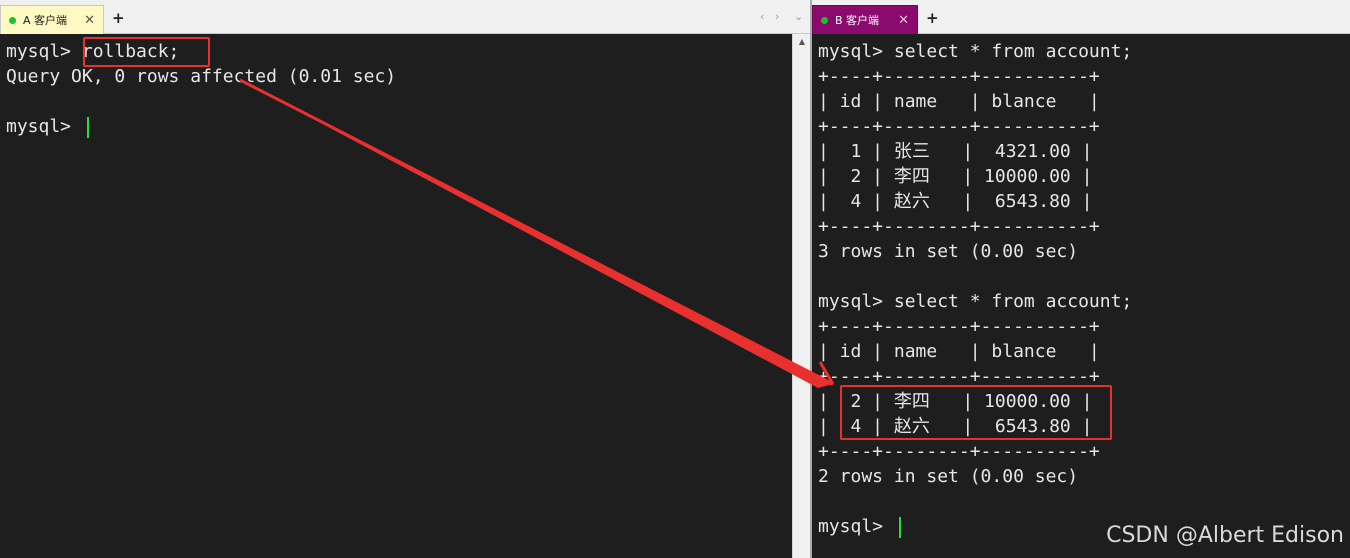 Image resolution: width=1350 pixels, height=558 pixels. Describe the element at coordinates (146, 52) in the screenshot. I see `rollback-highlight-box` at that location.